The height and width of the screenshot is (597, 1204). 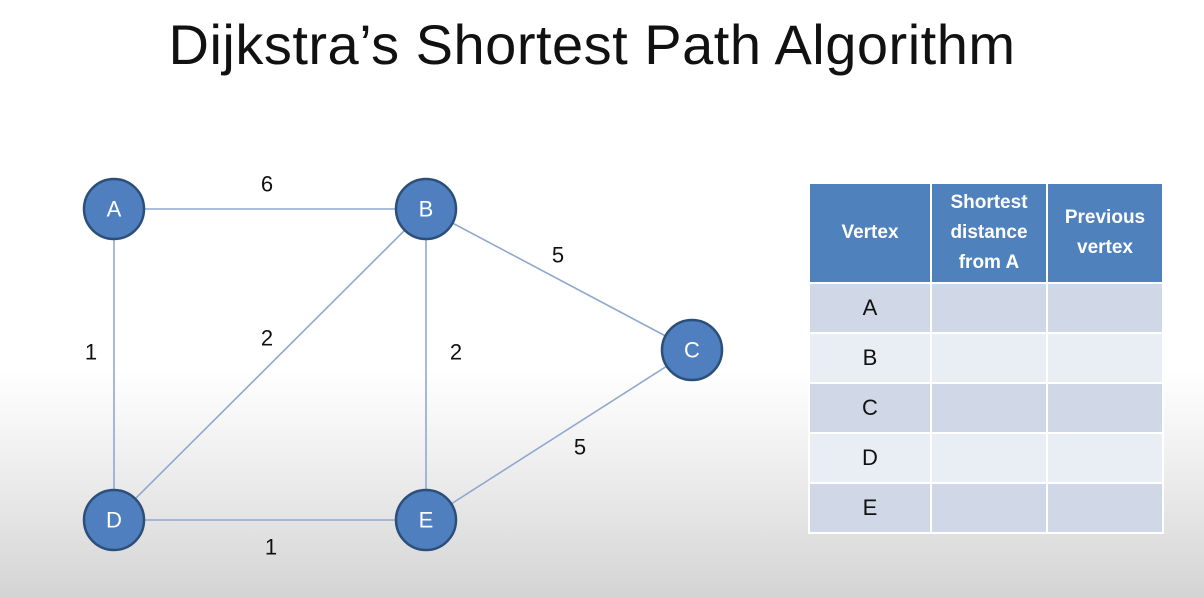 I want to click on node-c-label: C, so click(x=692, y=350).